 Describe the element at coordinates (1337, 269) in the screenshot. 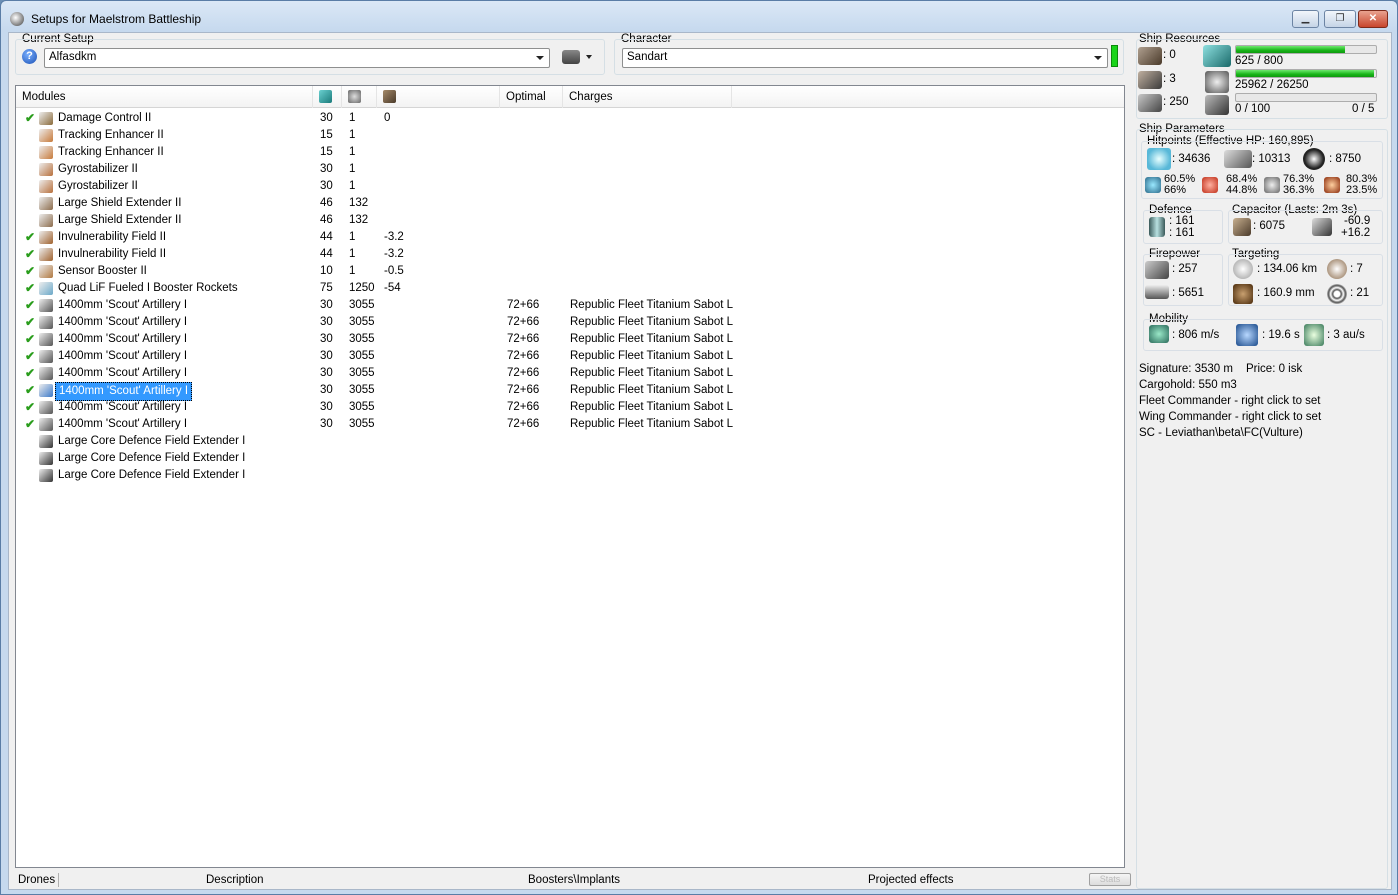

I see `max-targets-icon` at that location.